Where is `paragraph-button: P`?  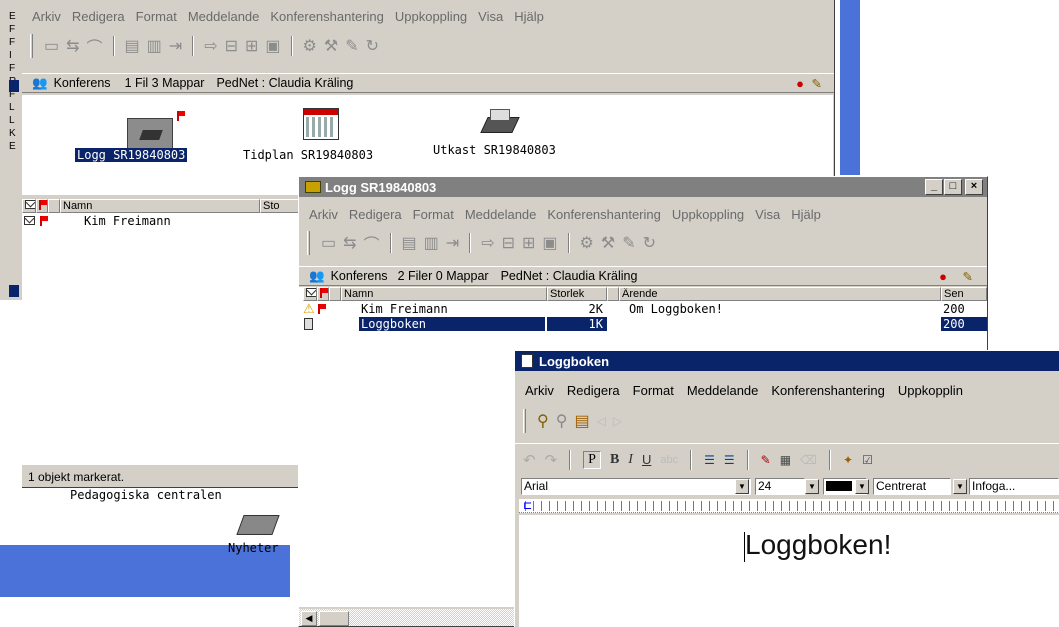 paragraph-button: P is located at coordinates (592, 459).